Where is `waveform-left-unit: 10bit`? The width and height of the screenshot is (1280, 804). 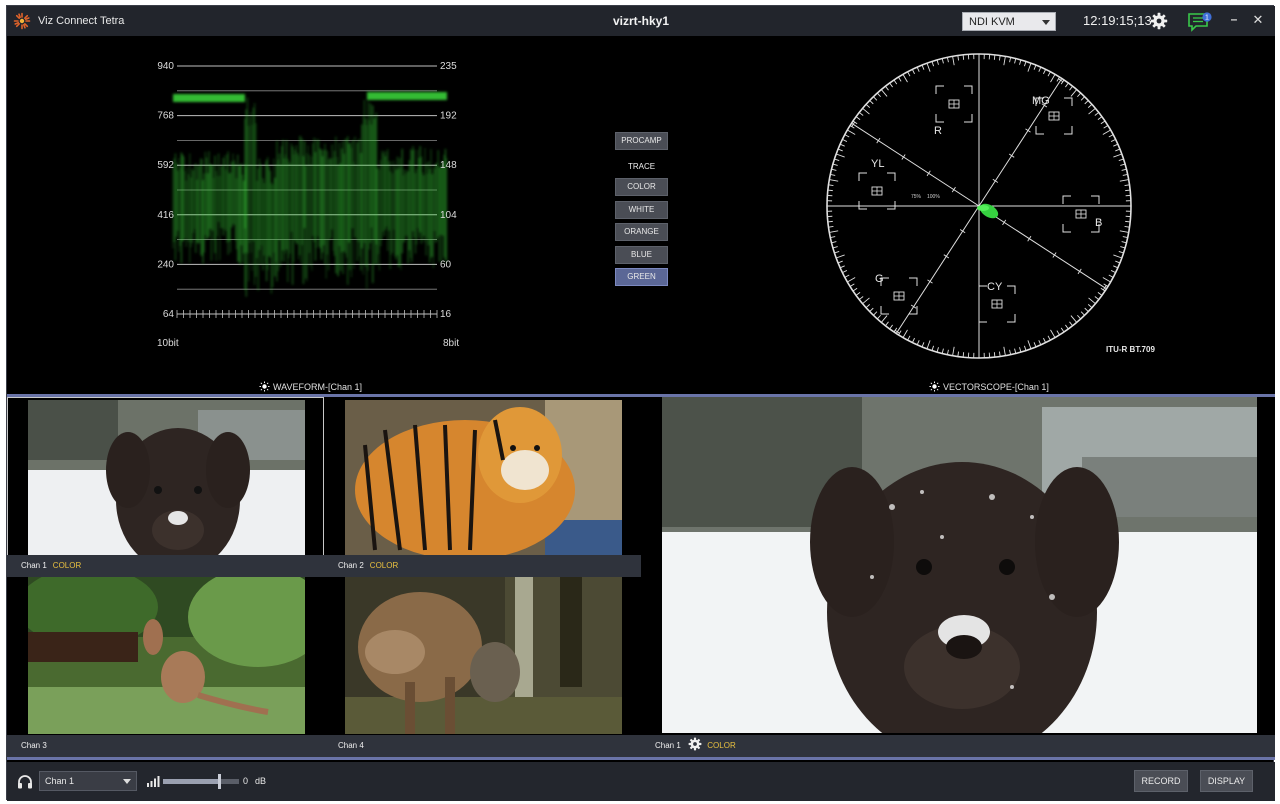
waveform-left-unit: 10bit is located at coordinates (168, 343).